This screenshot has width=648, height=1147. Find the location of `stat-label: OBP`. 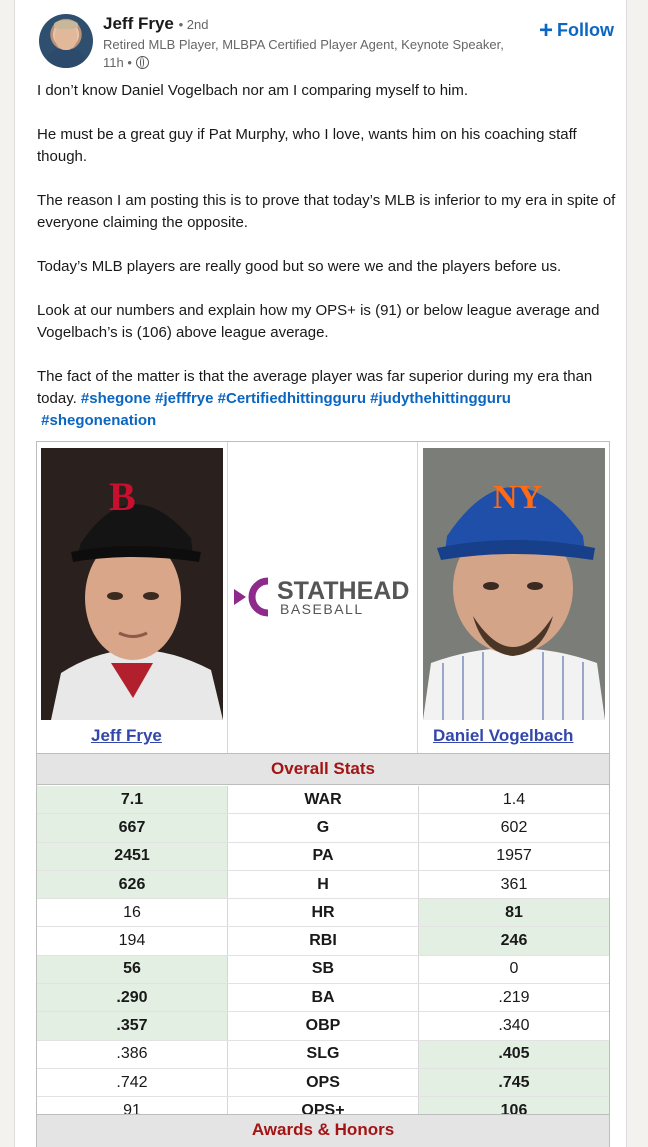

stat-label: OBP is located at coordinates (323, 1026).